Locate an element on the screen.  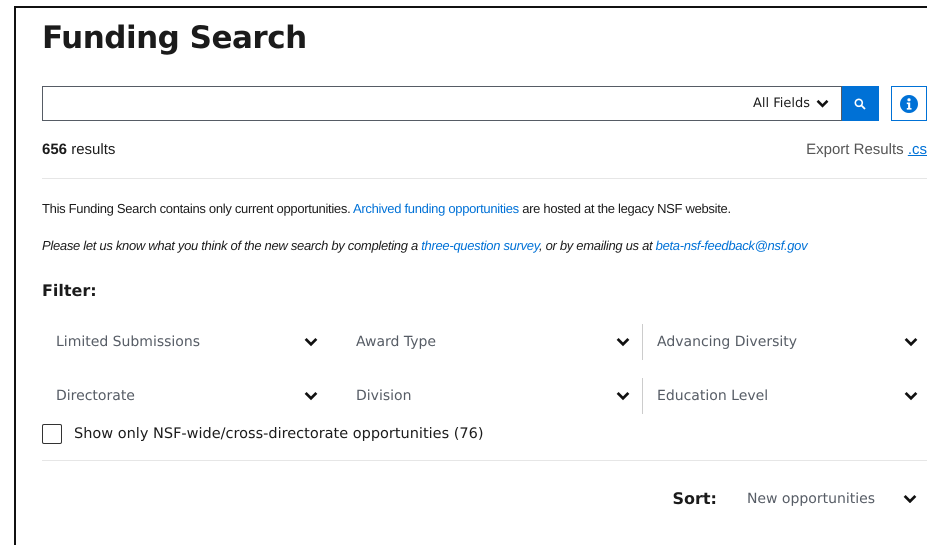
scope-dropdown: All Fields is located at coordinates (790, 103).